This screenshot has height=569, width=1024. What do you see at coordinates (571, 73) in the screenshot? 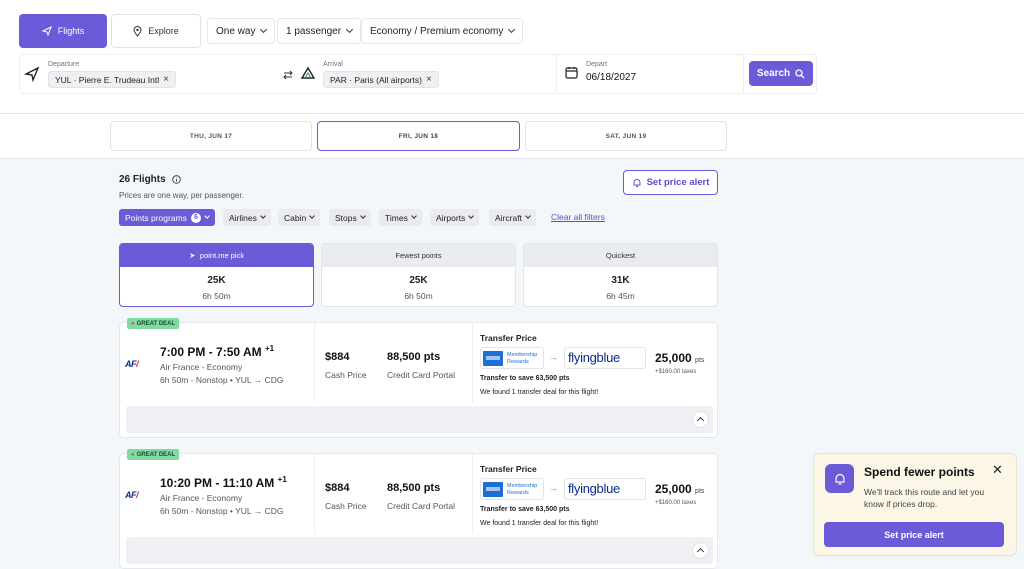
I see `calendar-icon` at bounding box center [571, 73].